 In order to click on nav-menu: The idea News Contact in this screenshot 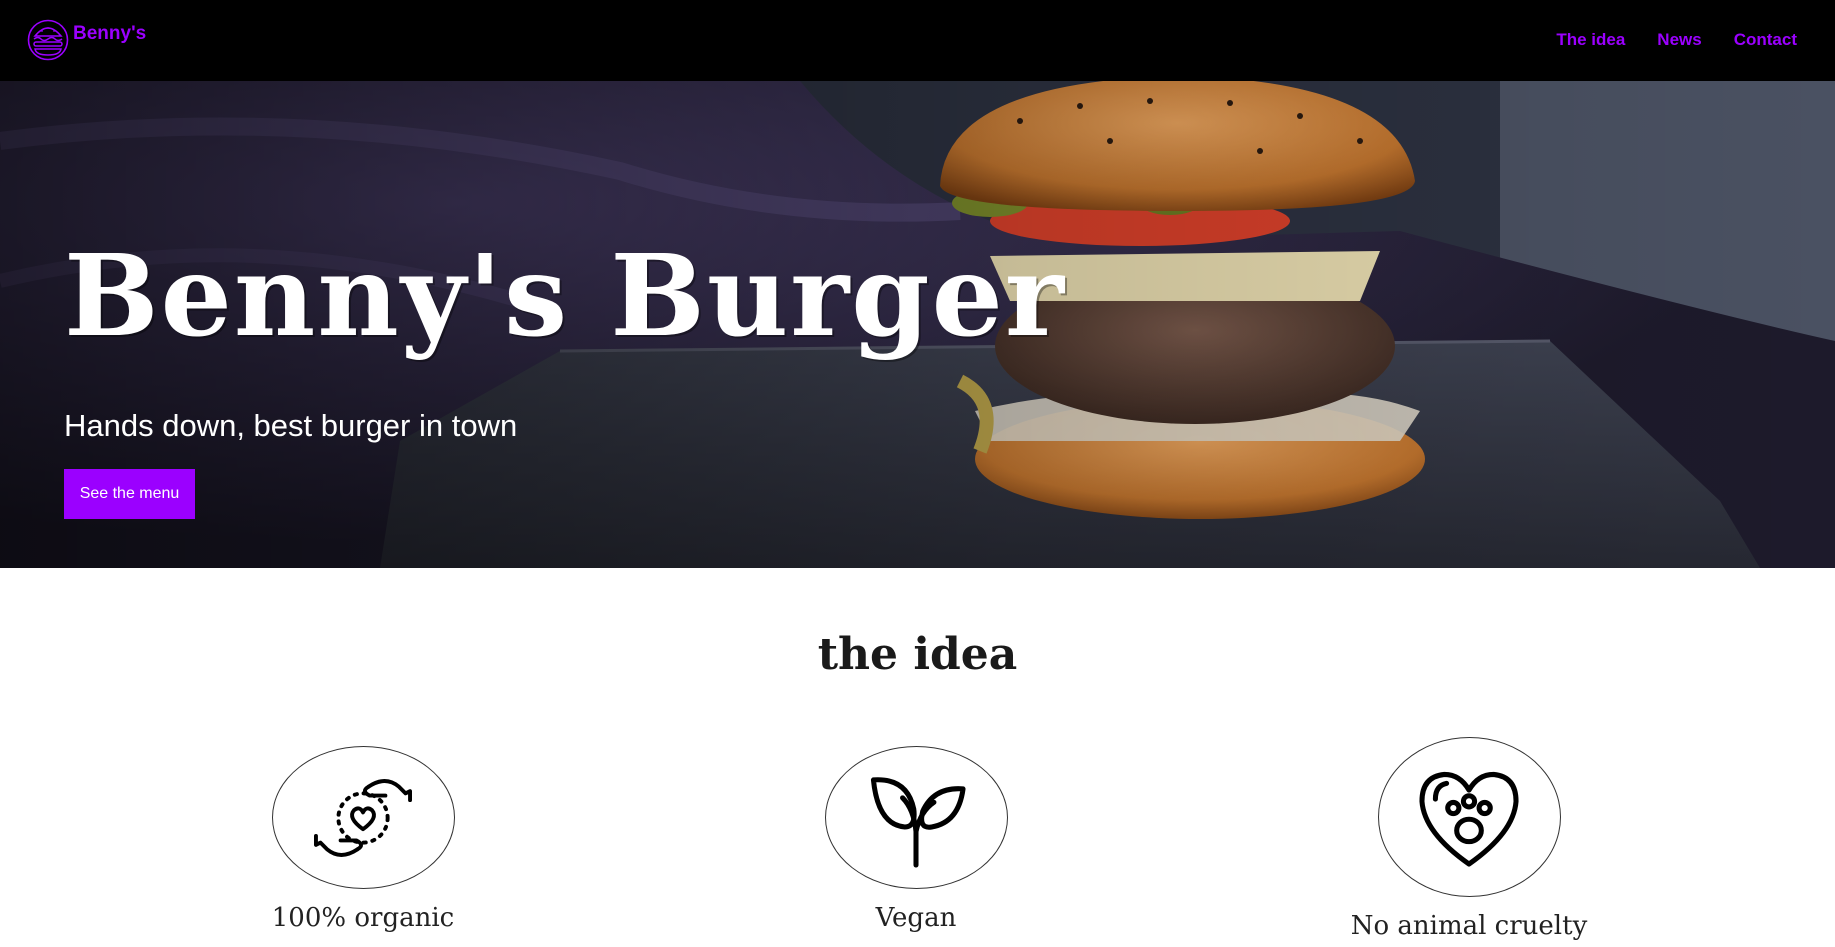, I will do `click(1660, 40)`.